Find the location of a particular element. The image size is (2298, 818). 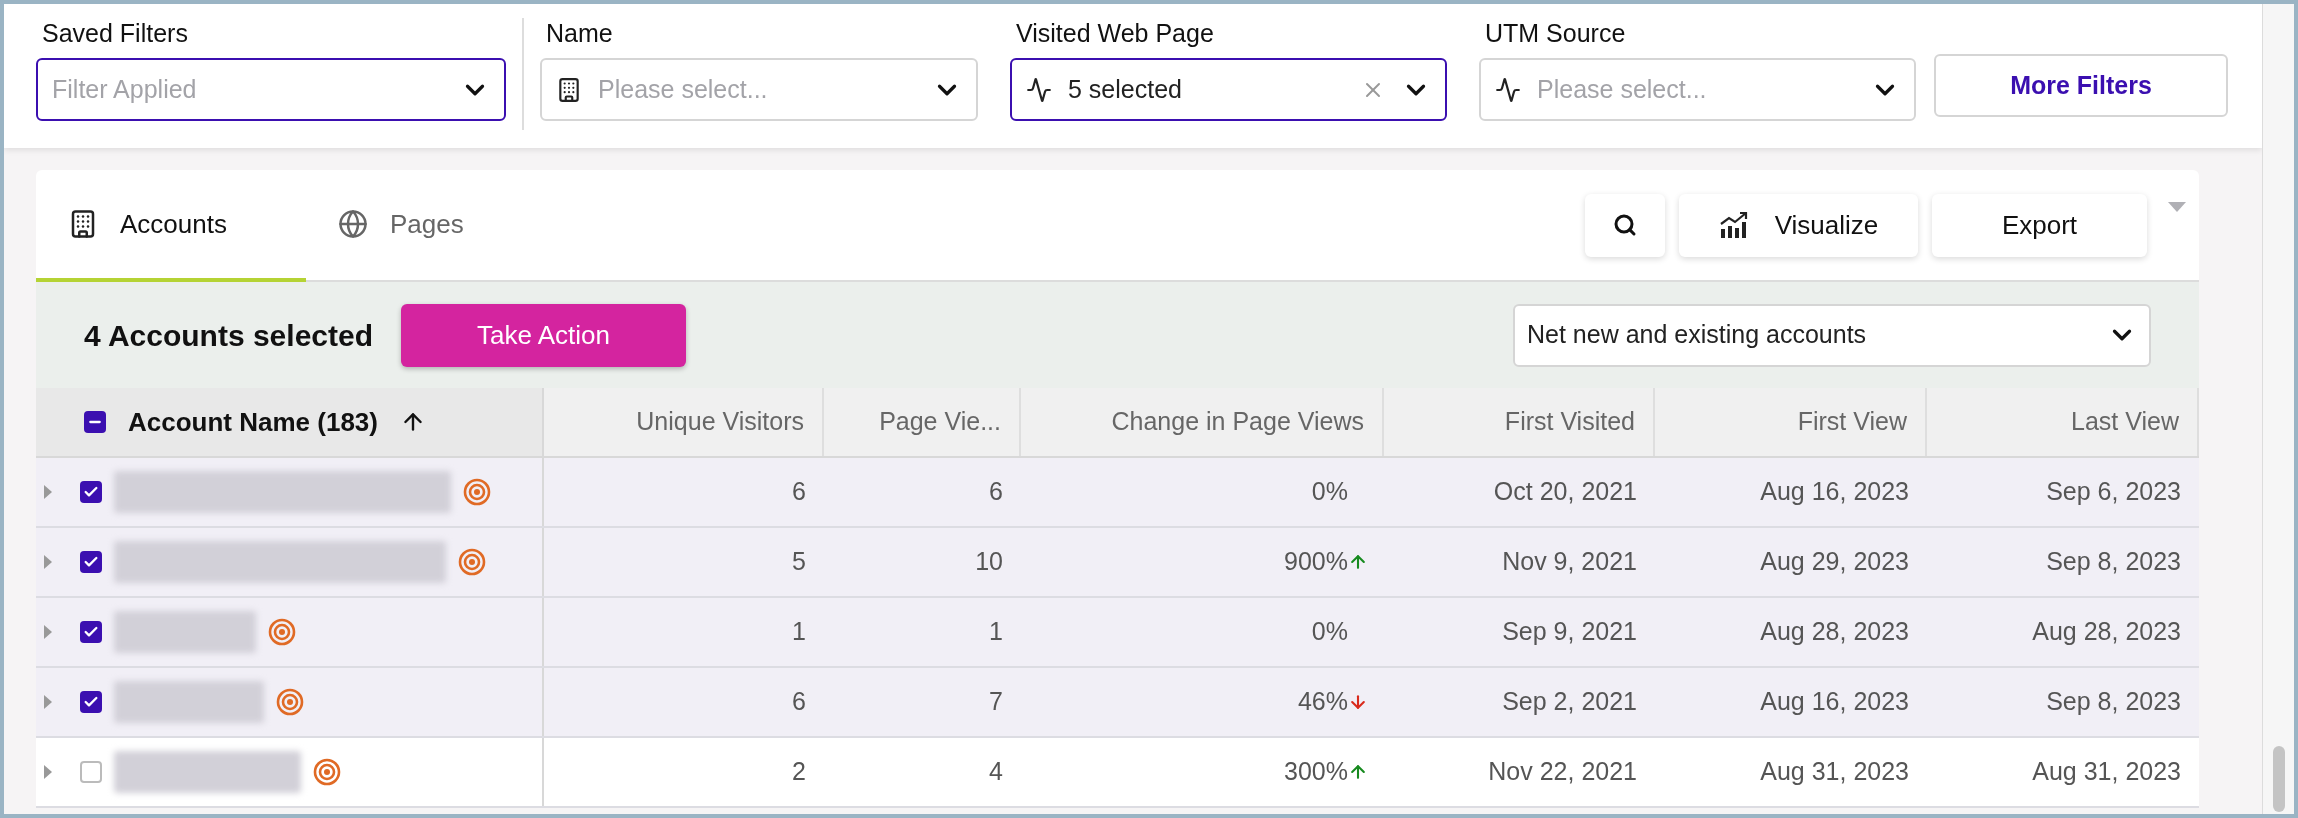

table-row: 6 7 46% Sep 2, 2021 Aug 16, 2023 Sep 8, 2023 is located at coordinates (1117, 703).